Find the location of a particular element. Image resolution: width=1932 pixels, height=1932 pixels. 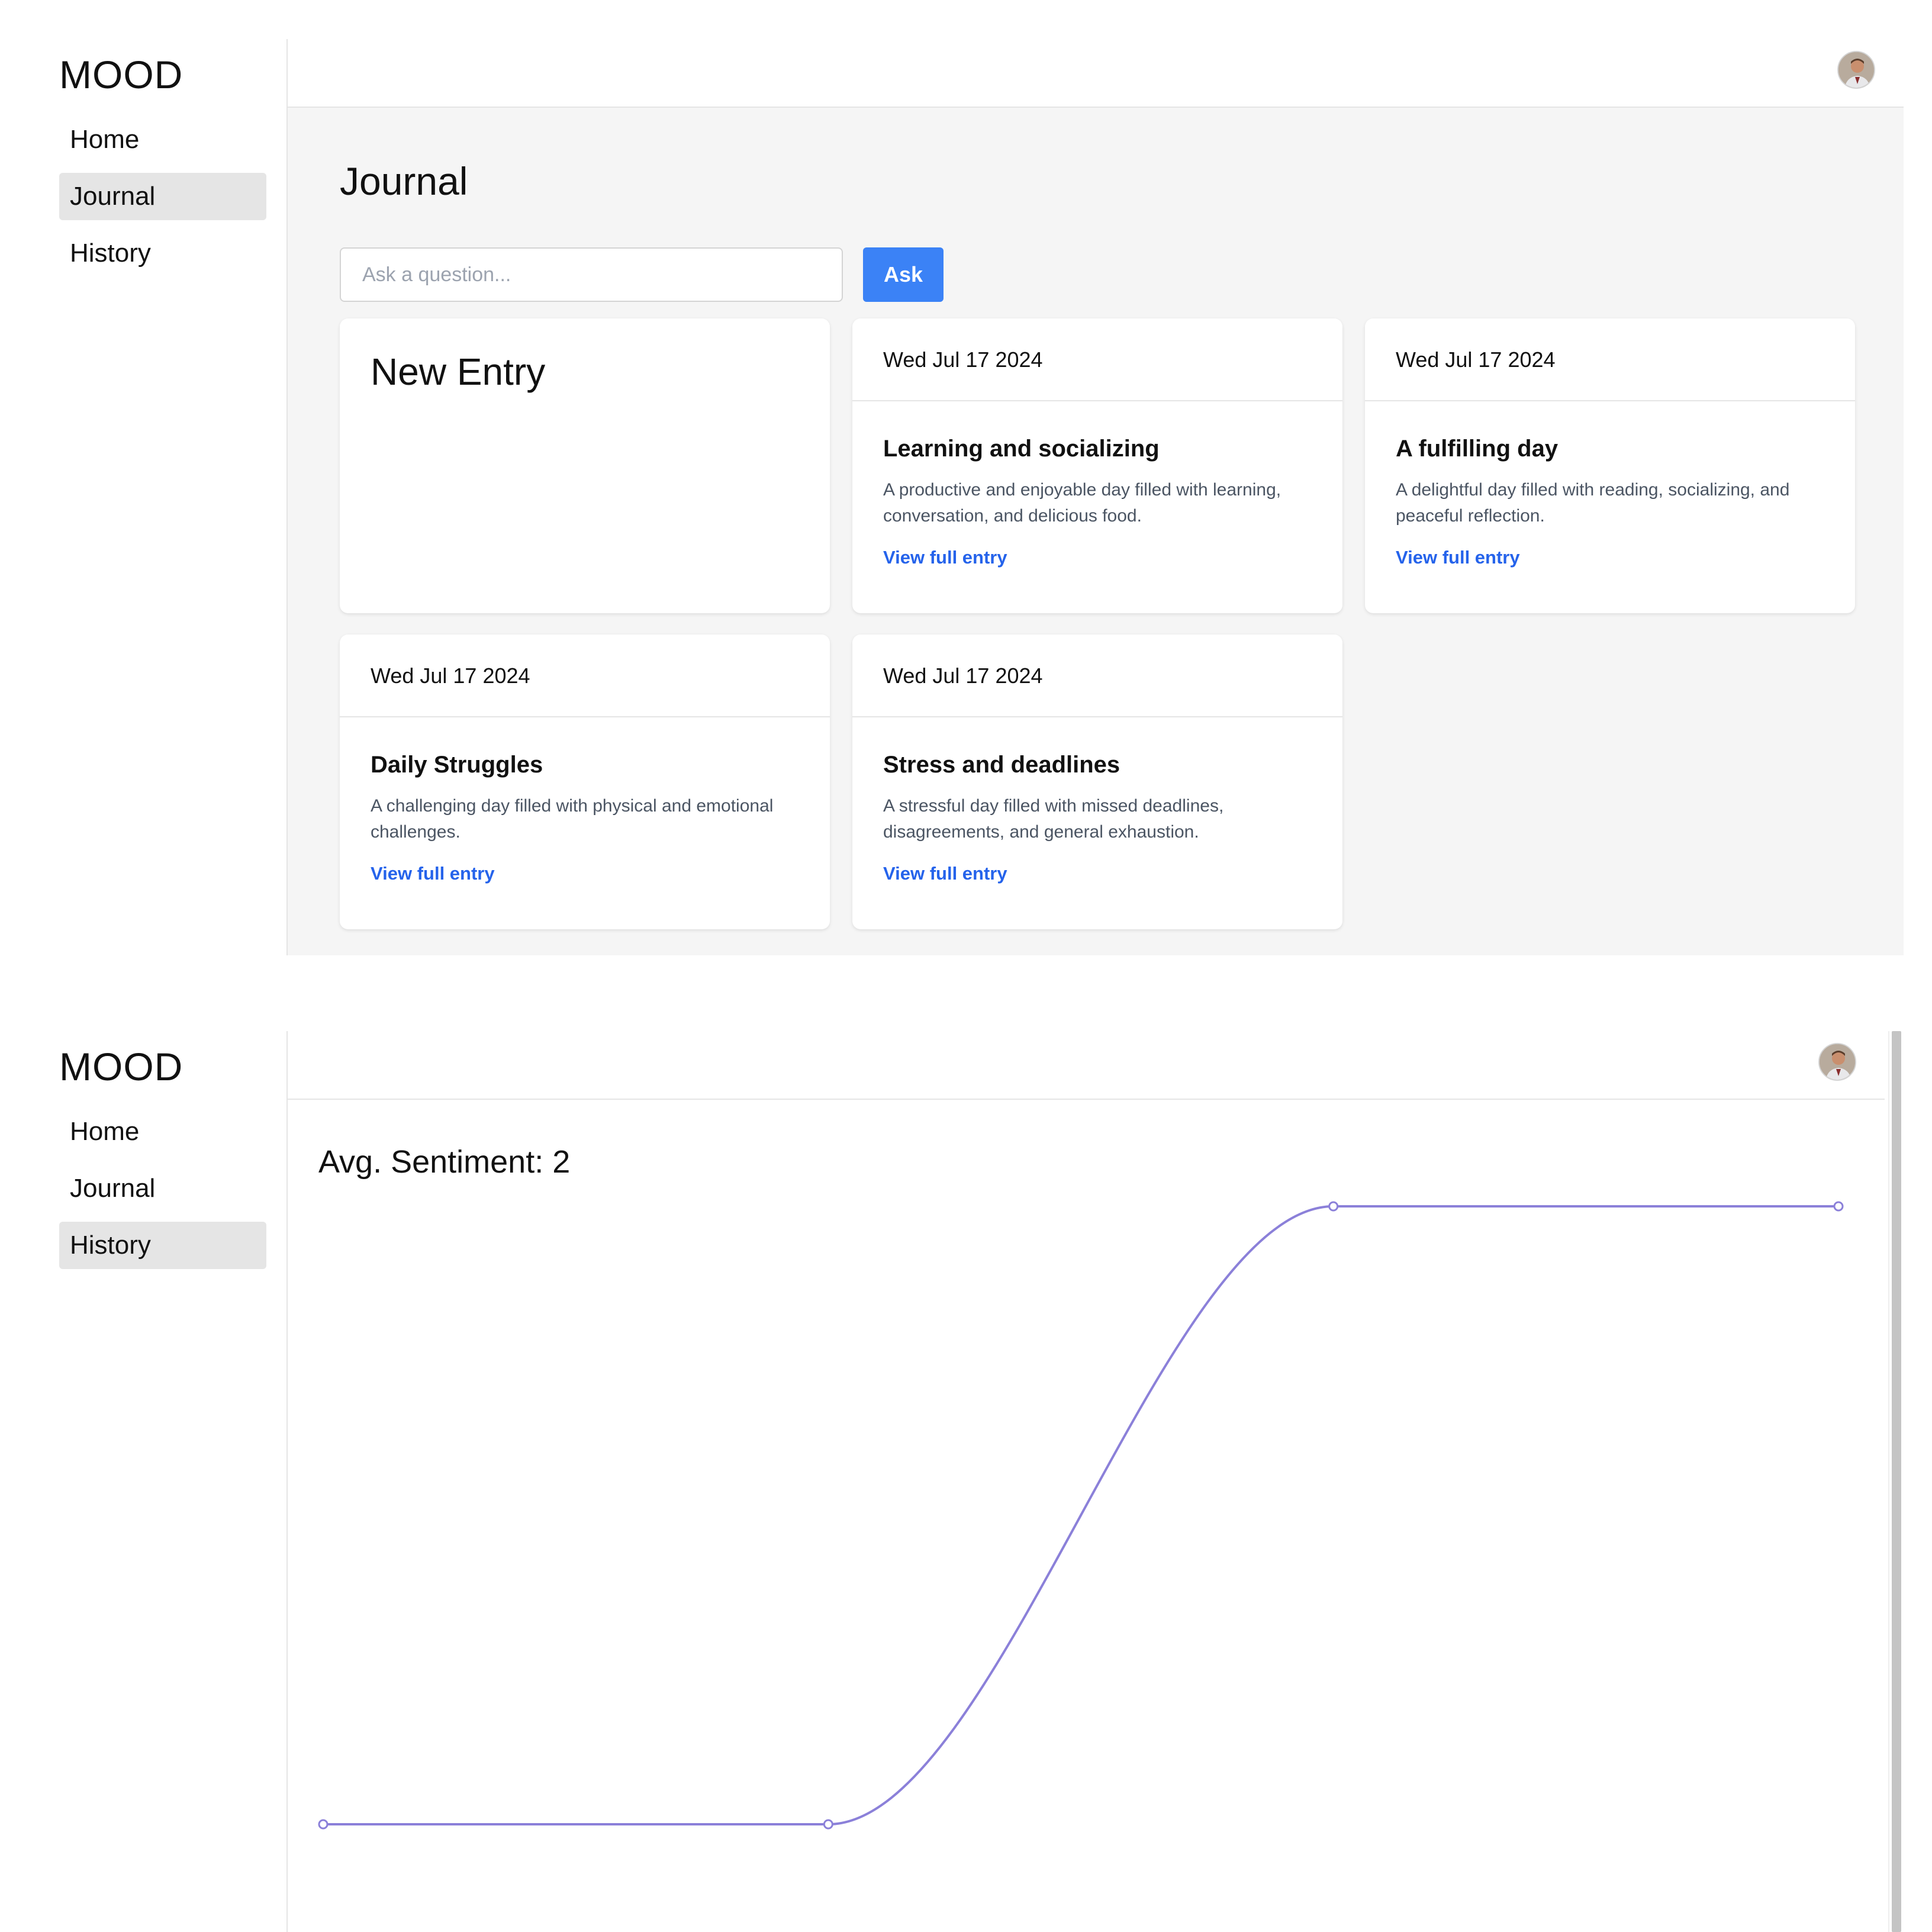

entry-title: Learning and socializing is located at coordinates (1022, 449).